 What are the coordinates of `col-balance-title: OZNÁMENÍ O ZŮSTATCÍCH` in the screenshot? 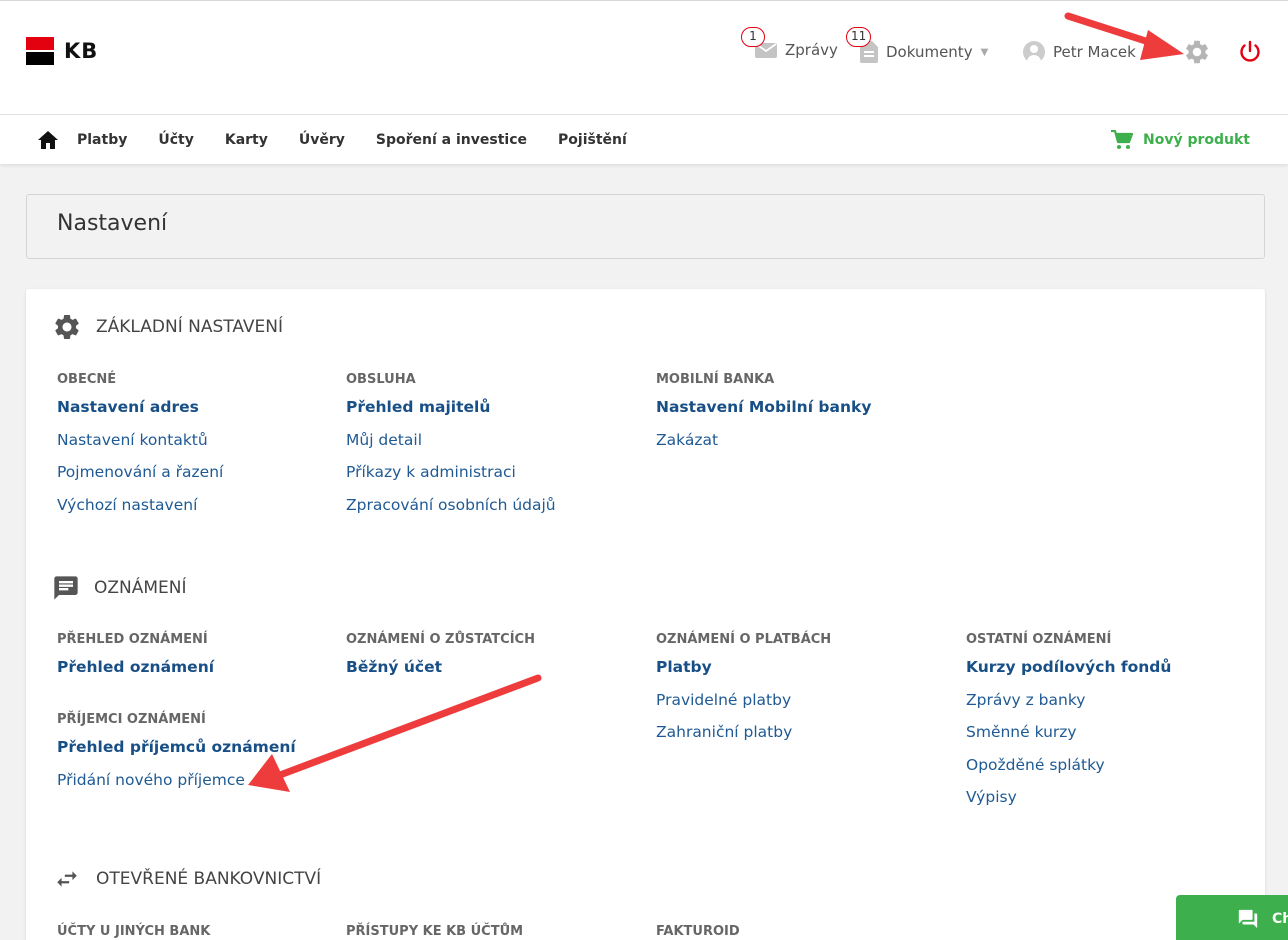 It's located at (440, 639).